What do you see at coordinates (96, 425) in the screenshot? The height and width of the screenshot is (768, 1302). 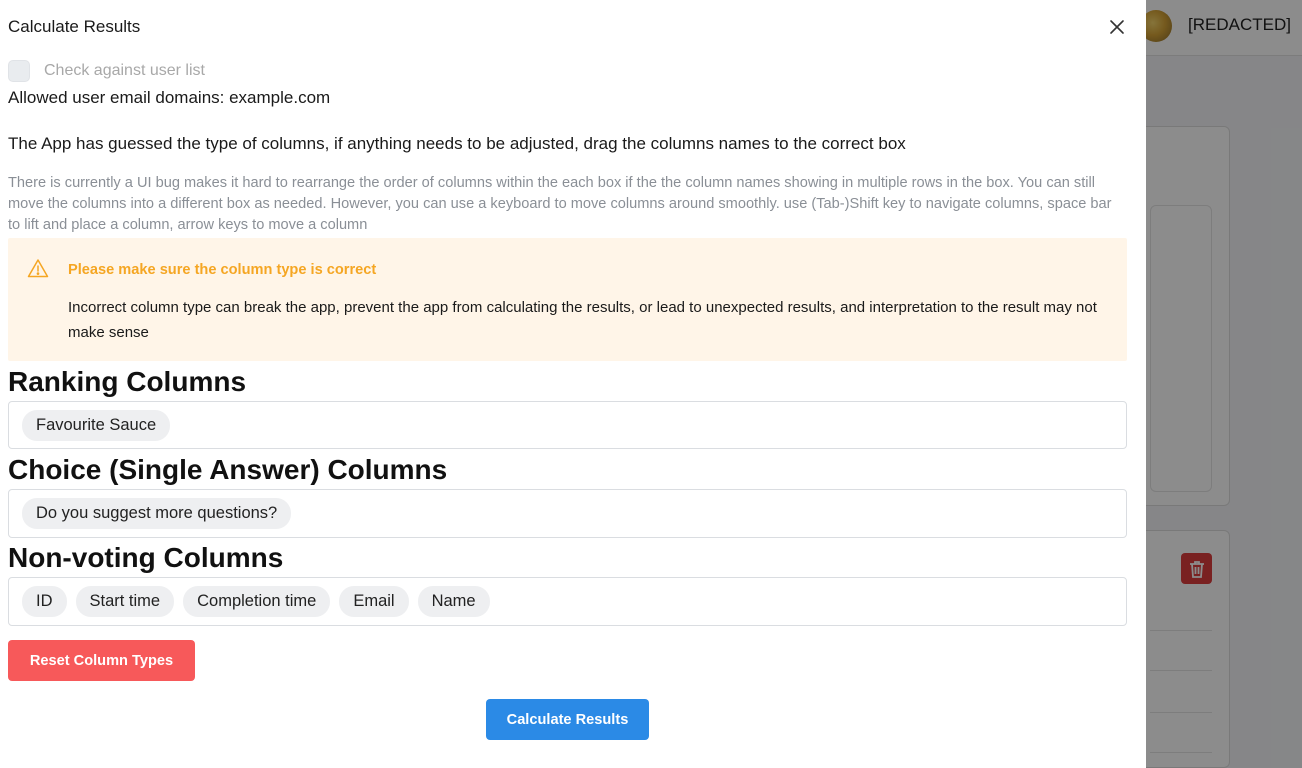 I see `column-chip: Favourite Sauce` at bounding box center [96, 425].